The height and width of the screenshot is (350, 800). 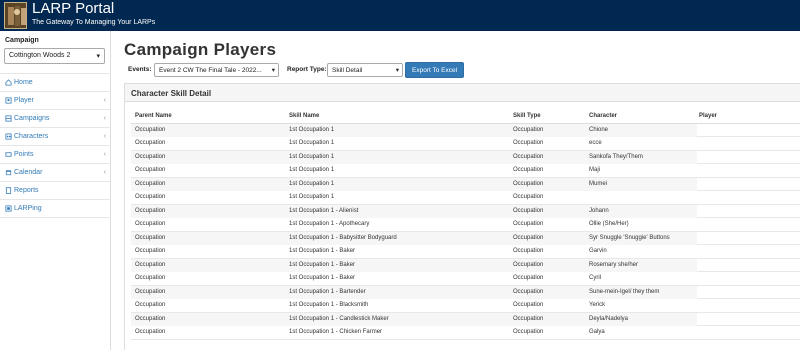 What do you see at coordinates (616, 156) in the screenshot?
I see `character-cell: Sankofa They/Them` at bounding box center [616, 156].